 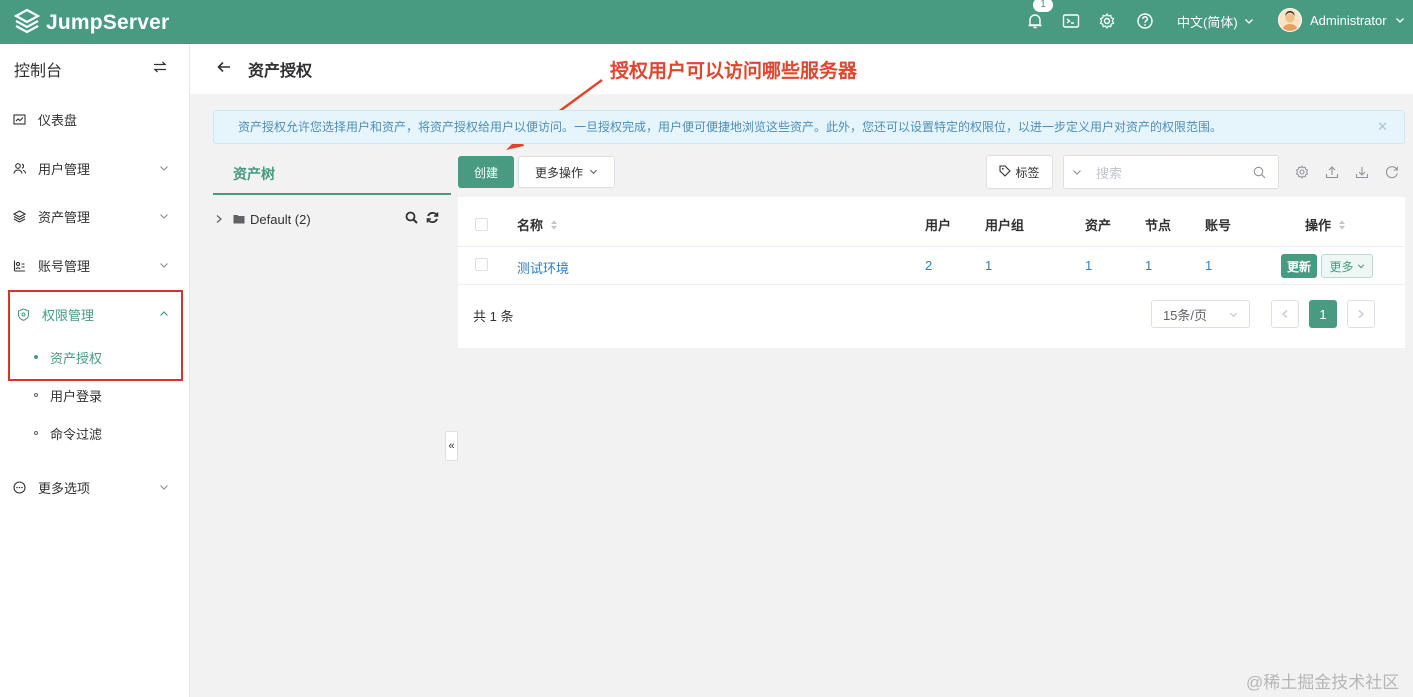 What do you see at coordinates (1109, 173) in the screenshot?
I see `search-placeholder: 搜索` at bounding box center [1109, 173].